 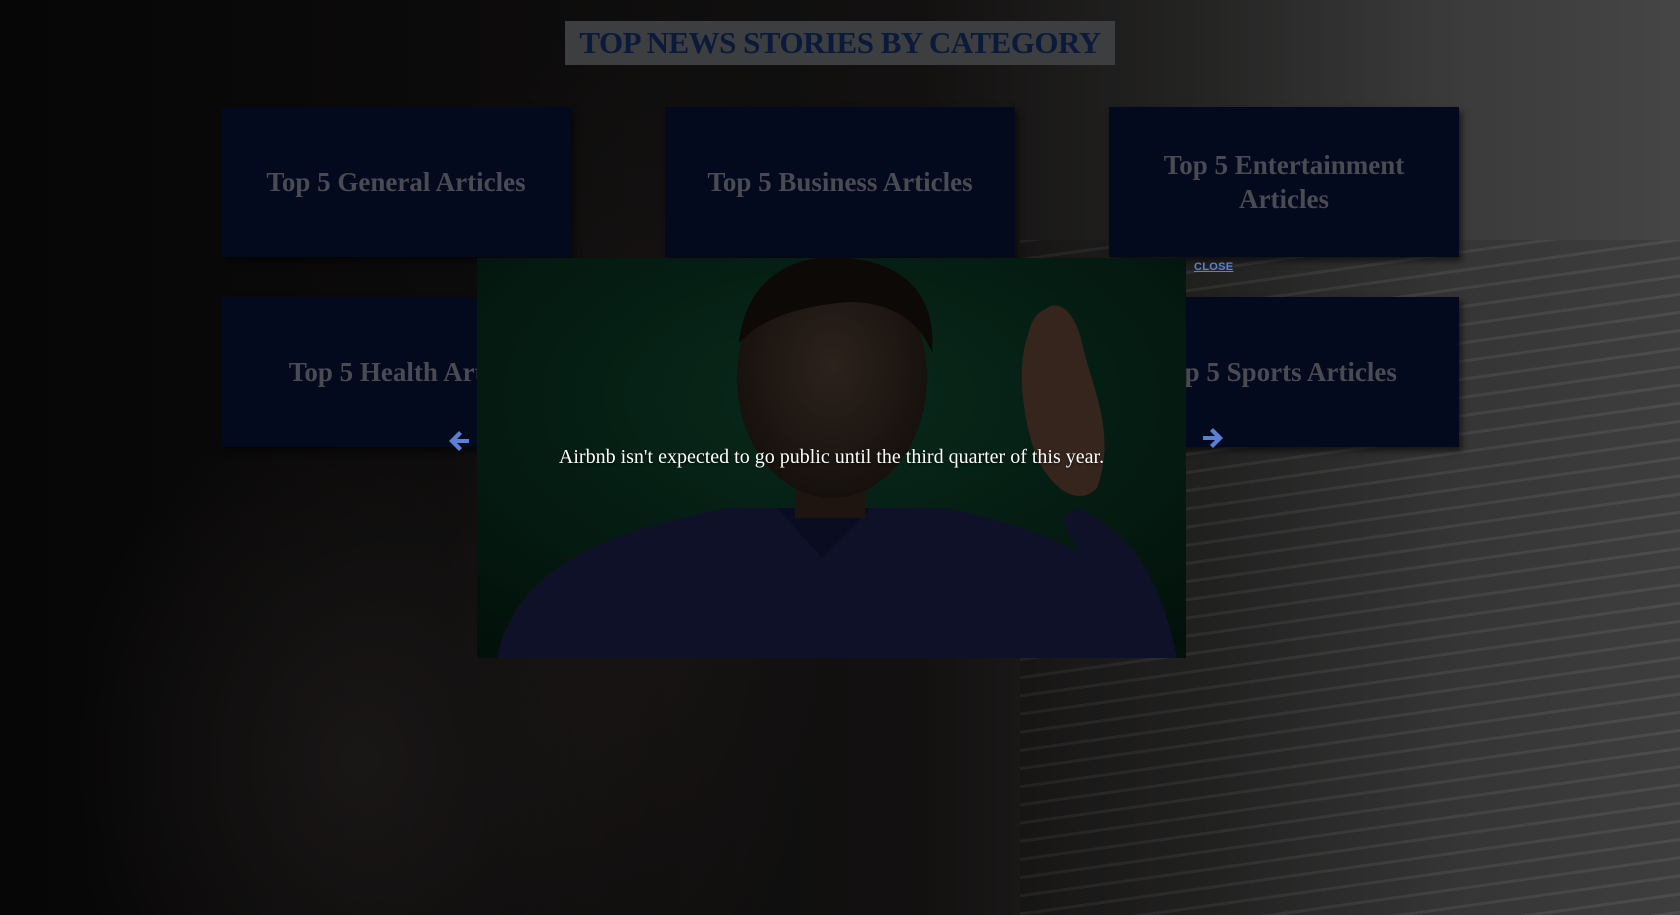 I want to click on category-card-business: Top 5 Business Articles, so click(x=840, y=182).